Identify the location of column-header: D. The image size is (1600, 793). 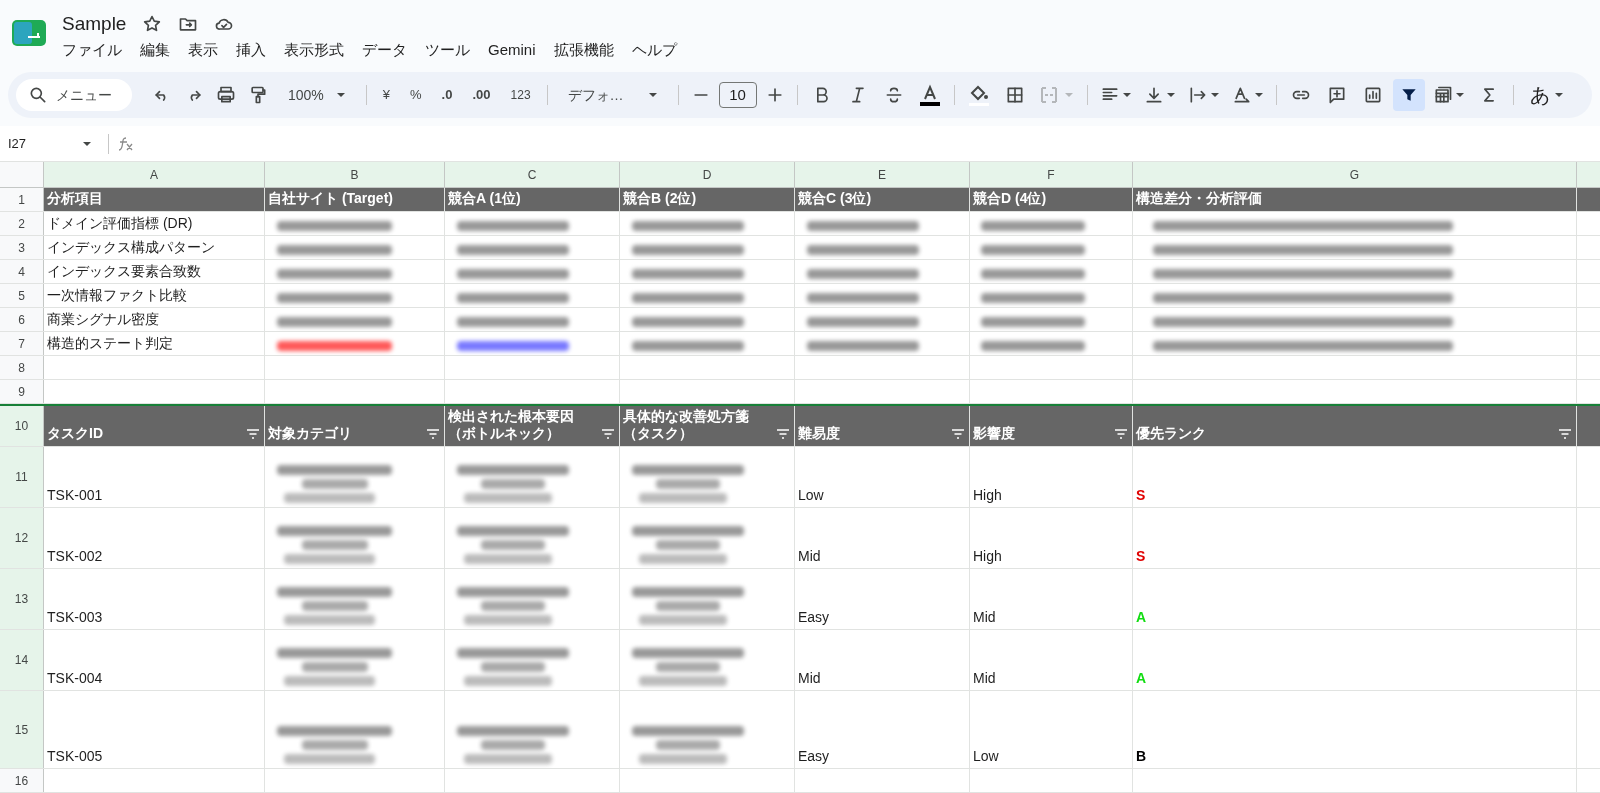
(707, 174).